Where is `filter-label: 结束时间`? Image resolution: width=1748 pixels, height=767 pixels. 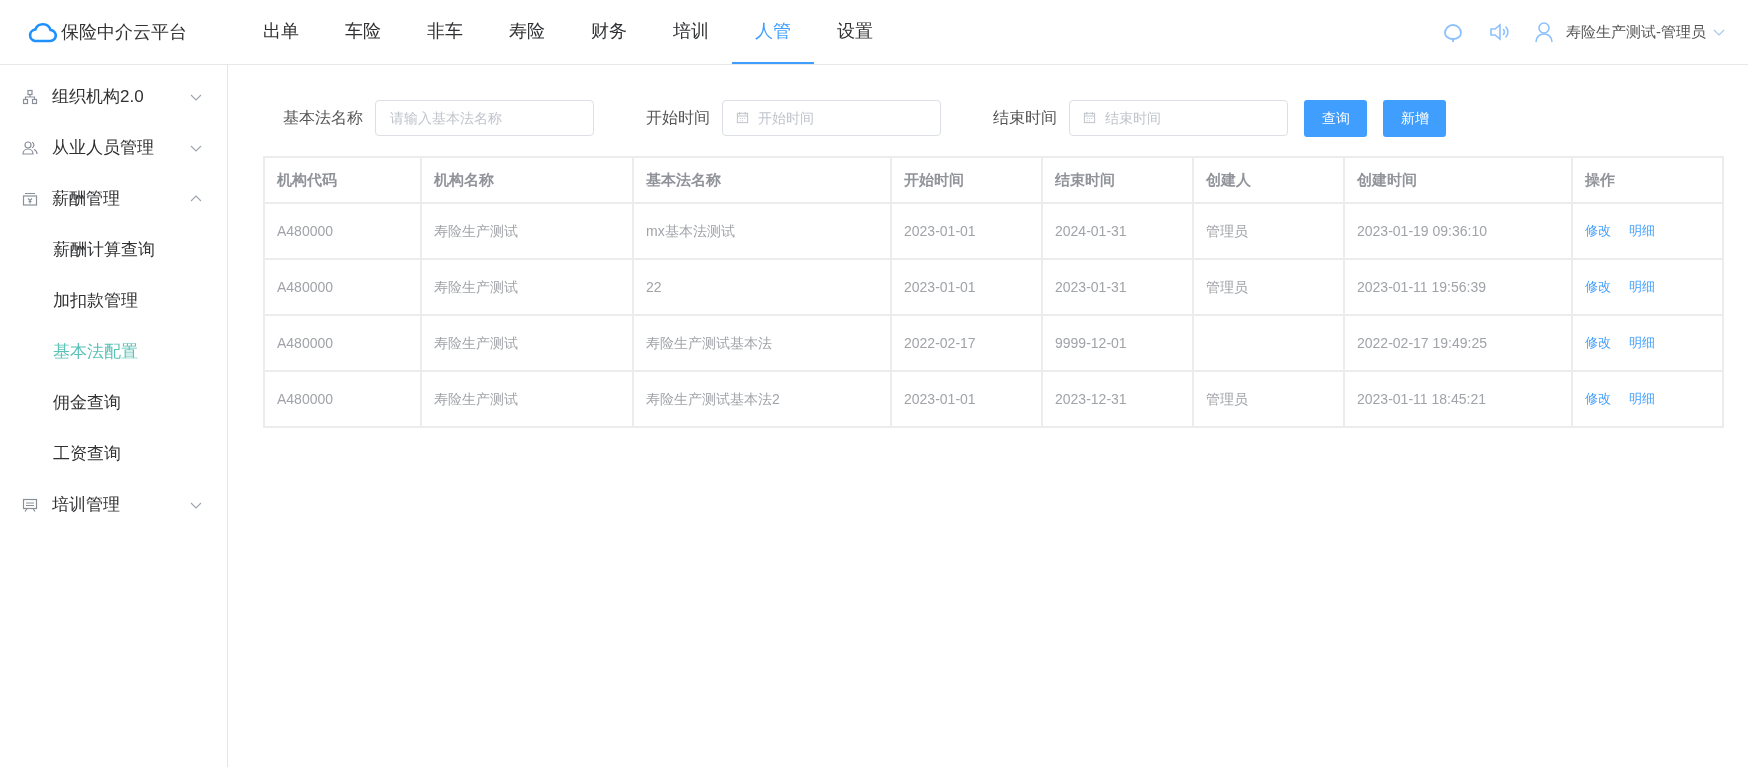
filter-label: 结束时间 is located at coordinates (1025, 118).